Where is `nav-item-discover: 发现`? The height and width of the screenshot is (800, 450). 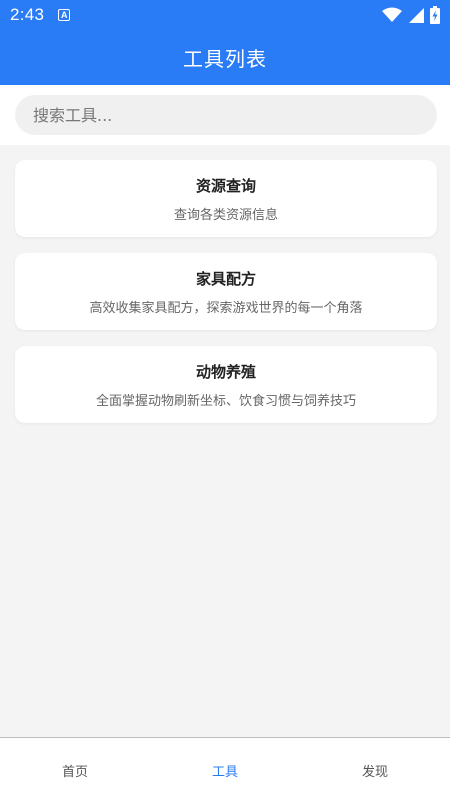 nav-item-discover: 发现 is located at coordinates (375, 769).